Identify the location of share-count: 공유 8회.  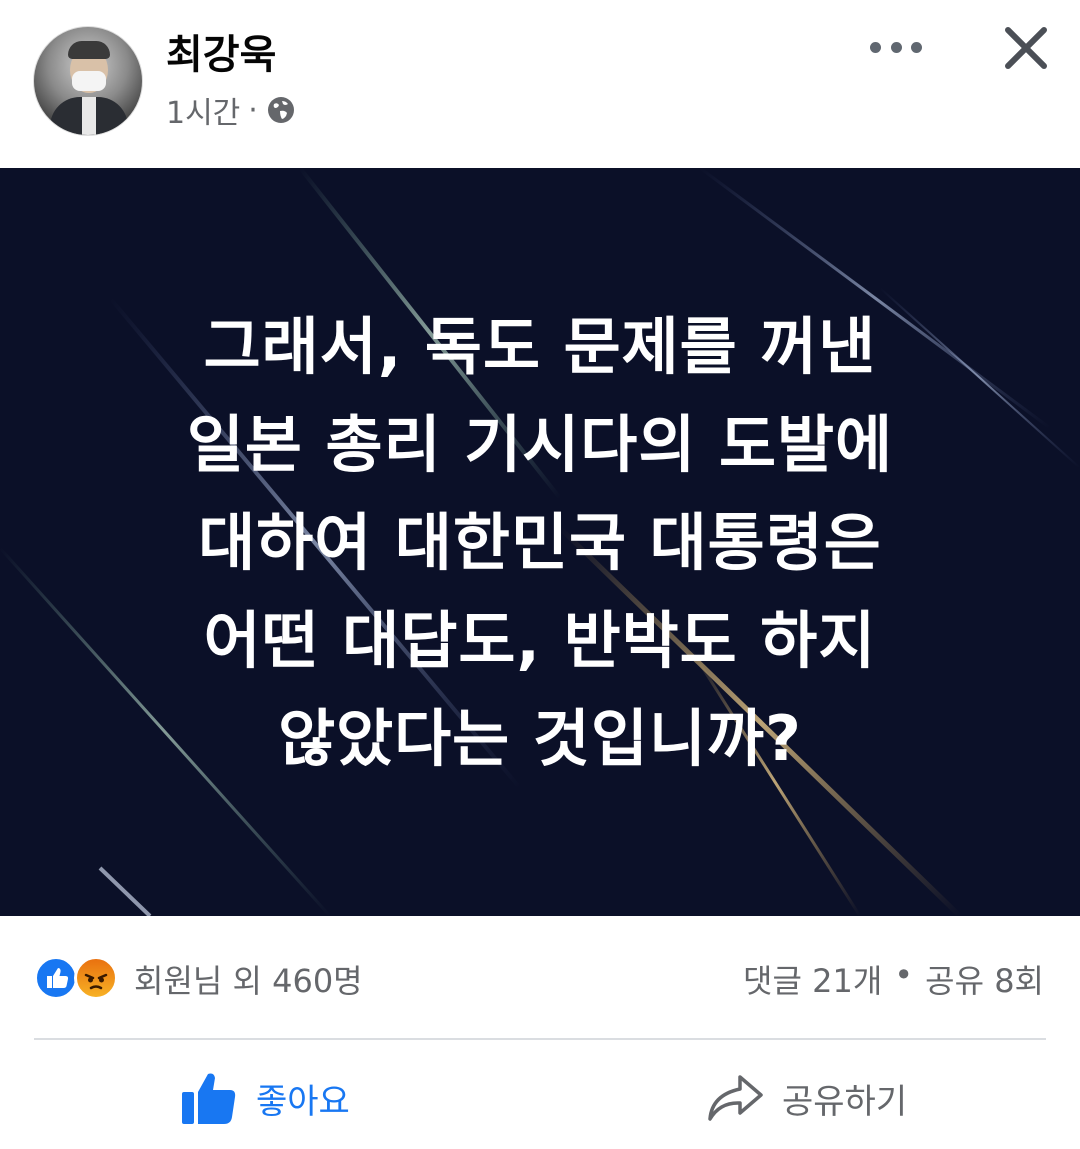
(984, 979).